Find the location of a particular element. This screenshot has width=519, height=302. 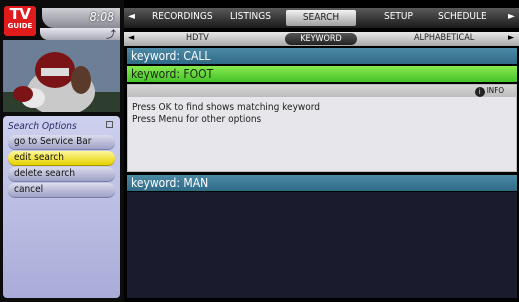

subtab-hdtv: HDTV is located at coordinates (197, 38).